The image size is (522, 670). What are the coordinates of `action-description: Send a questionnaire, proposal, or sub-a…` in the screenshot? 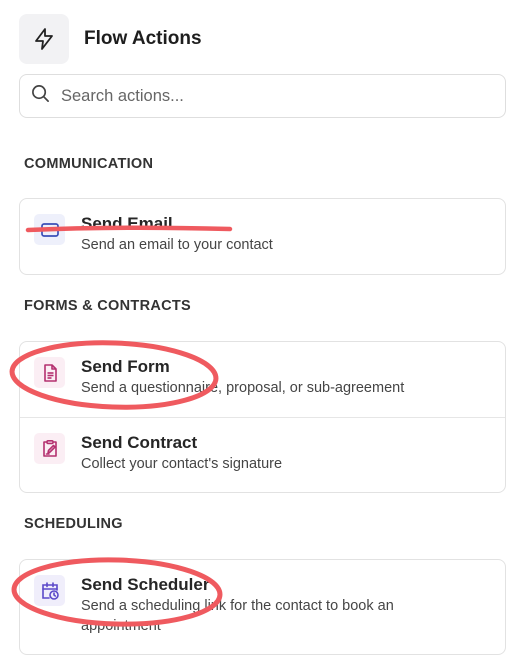 It's located at (243, 388).